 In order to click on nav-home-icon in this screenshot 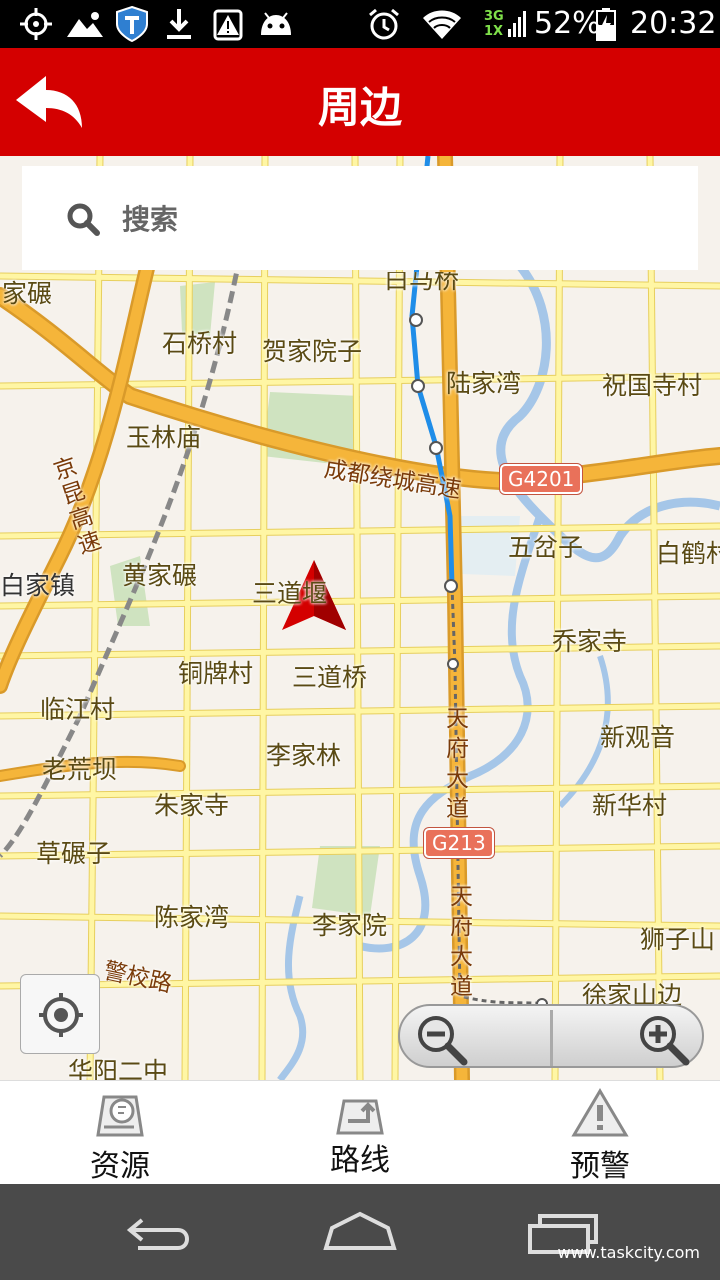, I will do `click(360, 1233)`.